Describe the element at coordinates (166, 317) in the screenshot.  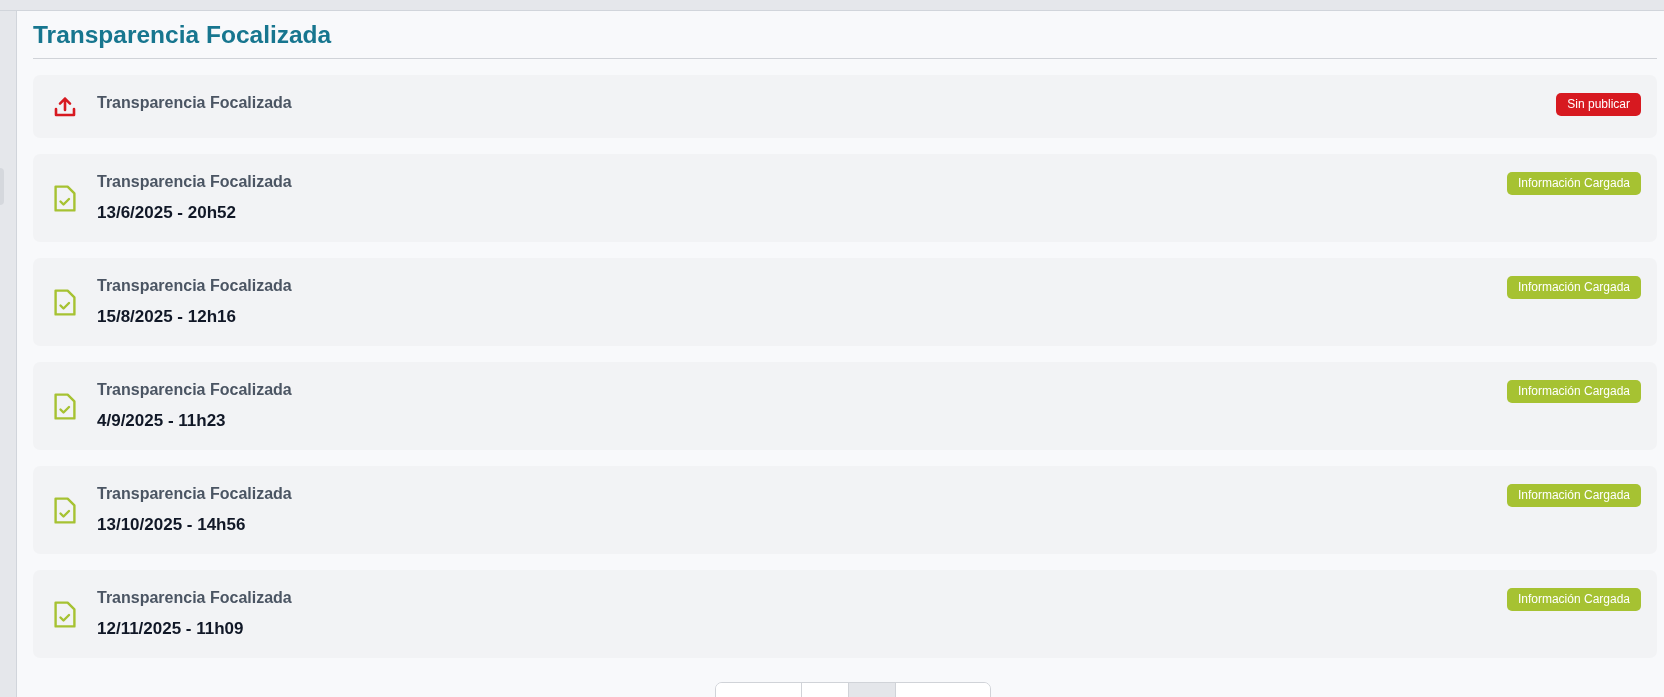
I see `record-date: 15/8/2025 - 12h16` at that location.